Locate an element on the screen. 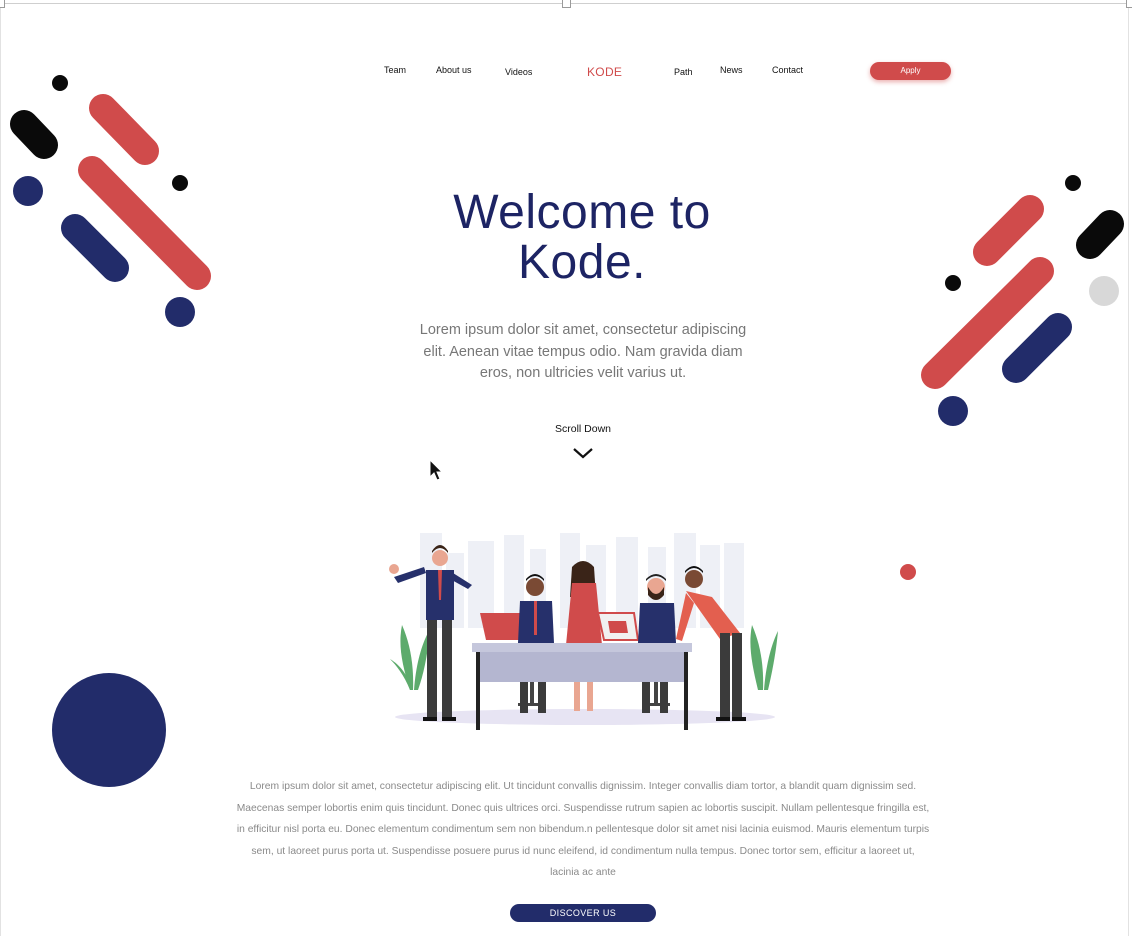  resize-handle-top-center is located at coordinates (566, 4).